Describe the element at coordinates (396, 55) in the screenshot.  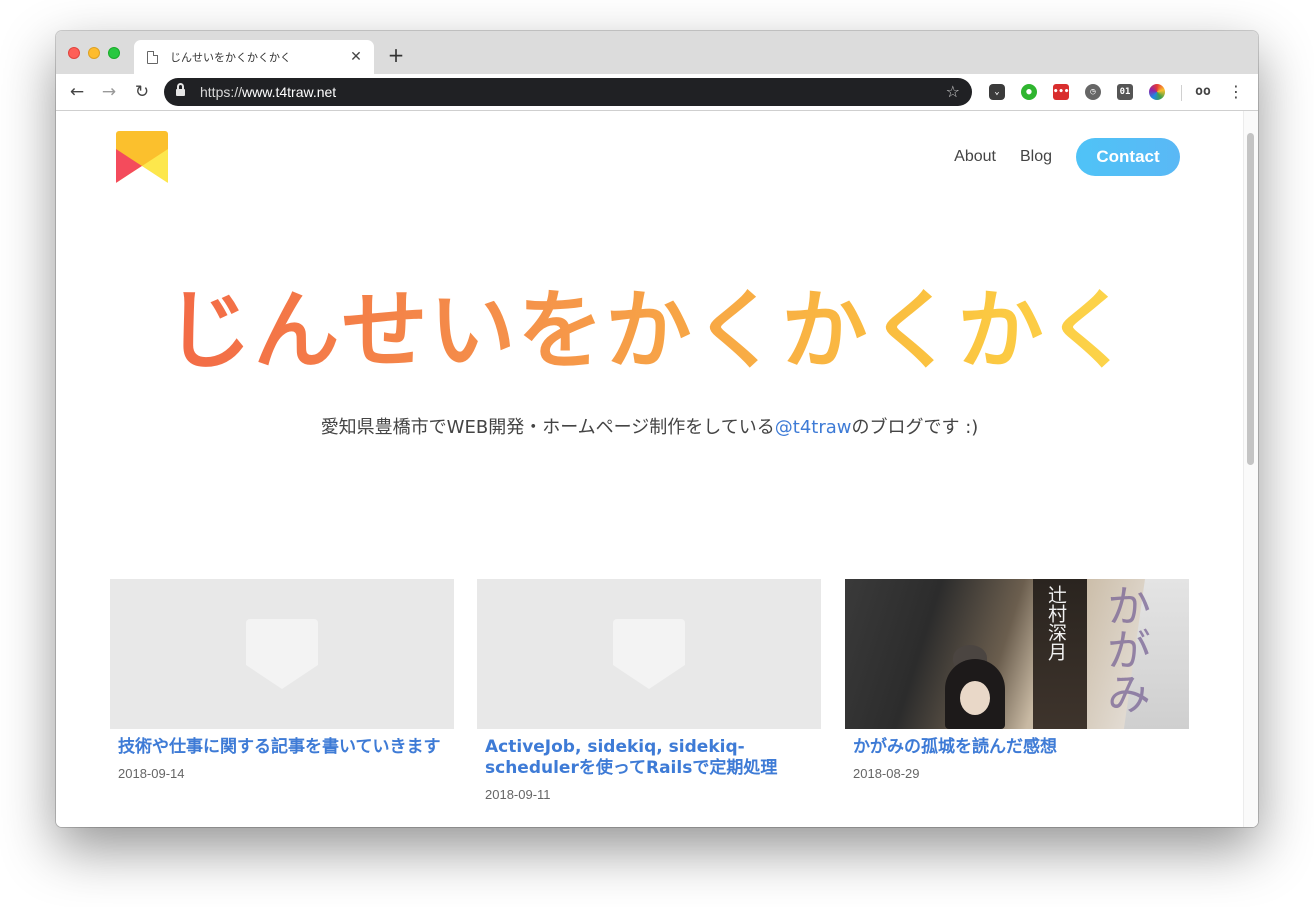
I see `new-tab-button: +` at that location.